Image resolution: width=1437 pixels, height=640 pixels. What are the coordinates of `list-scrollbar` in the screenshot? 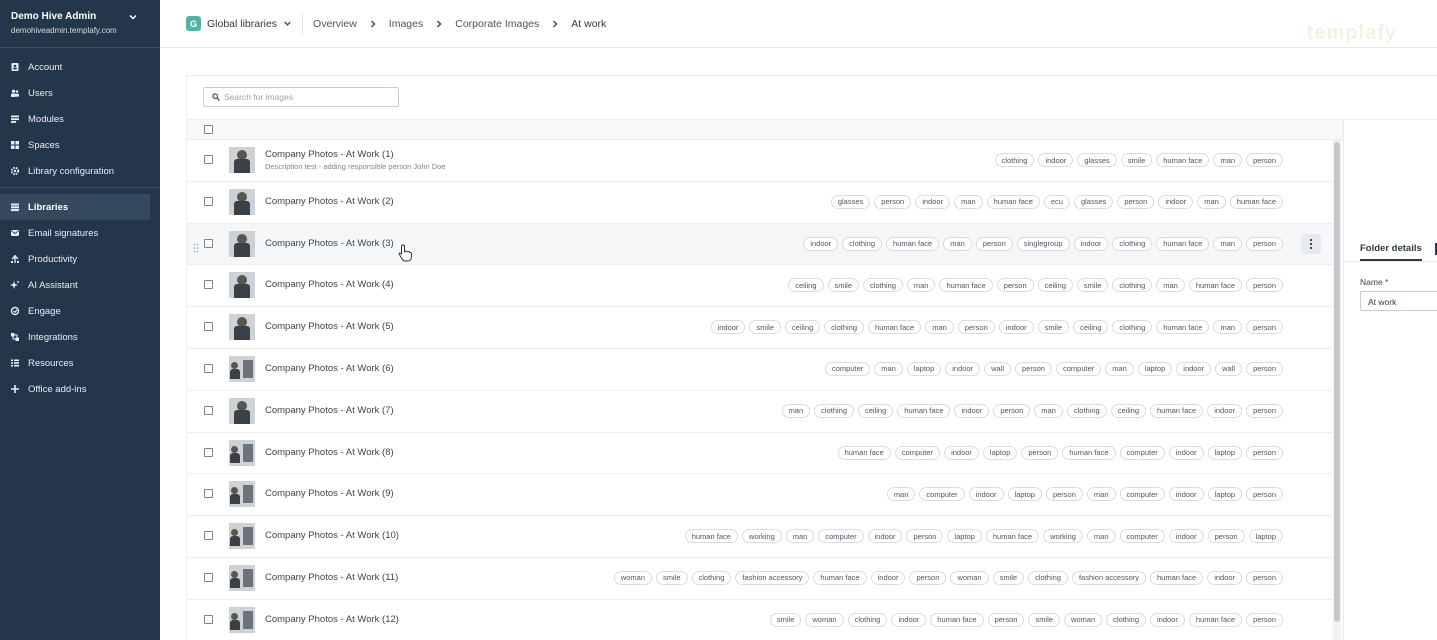 It's located at (1337, 390).